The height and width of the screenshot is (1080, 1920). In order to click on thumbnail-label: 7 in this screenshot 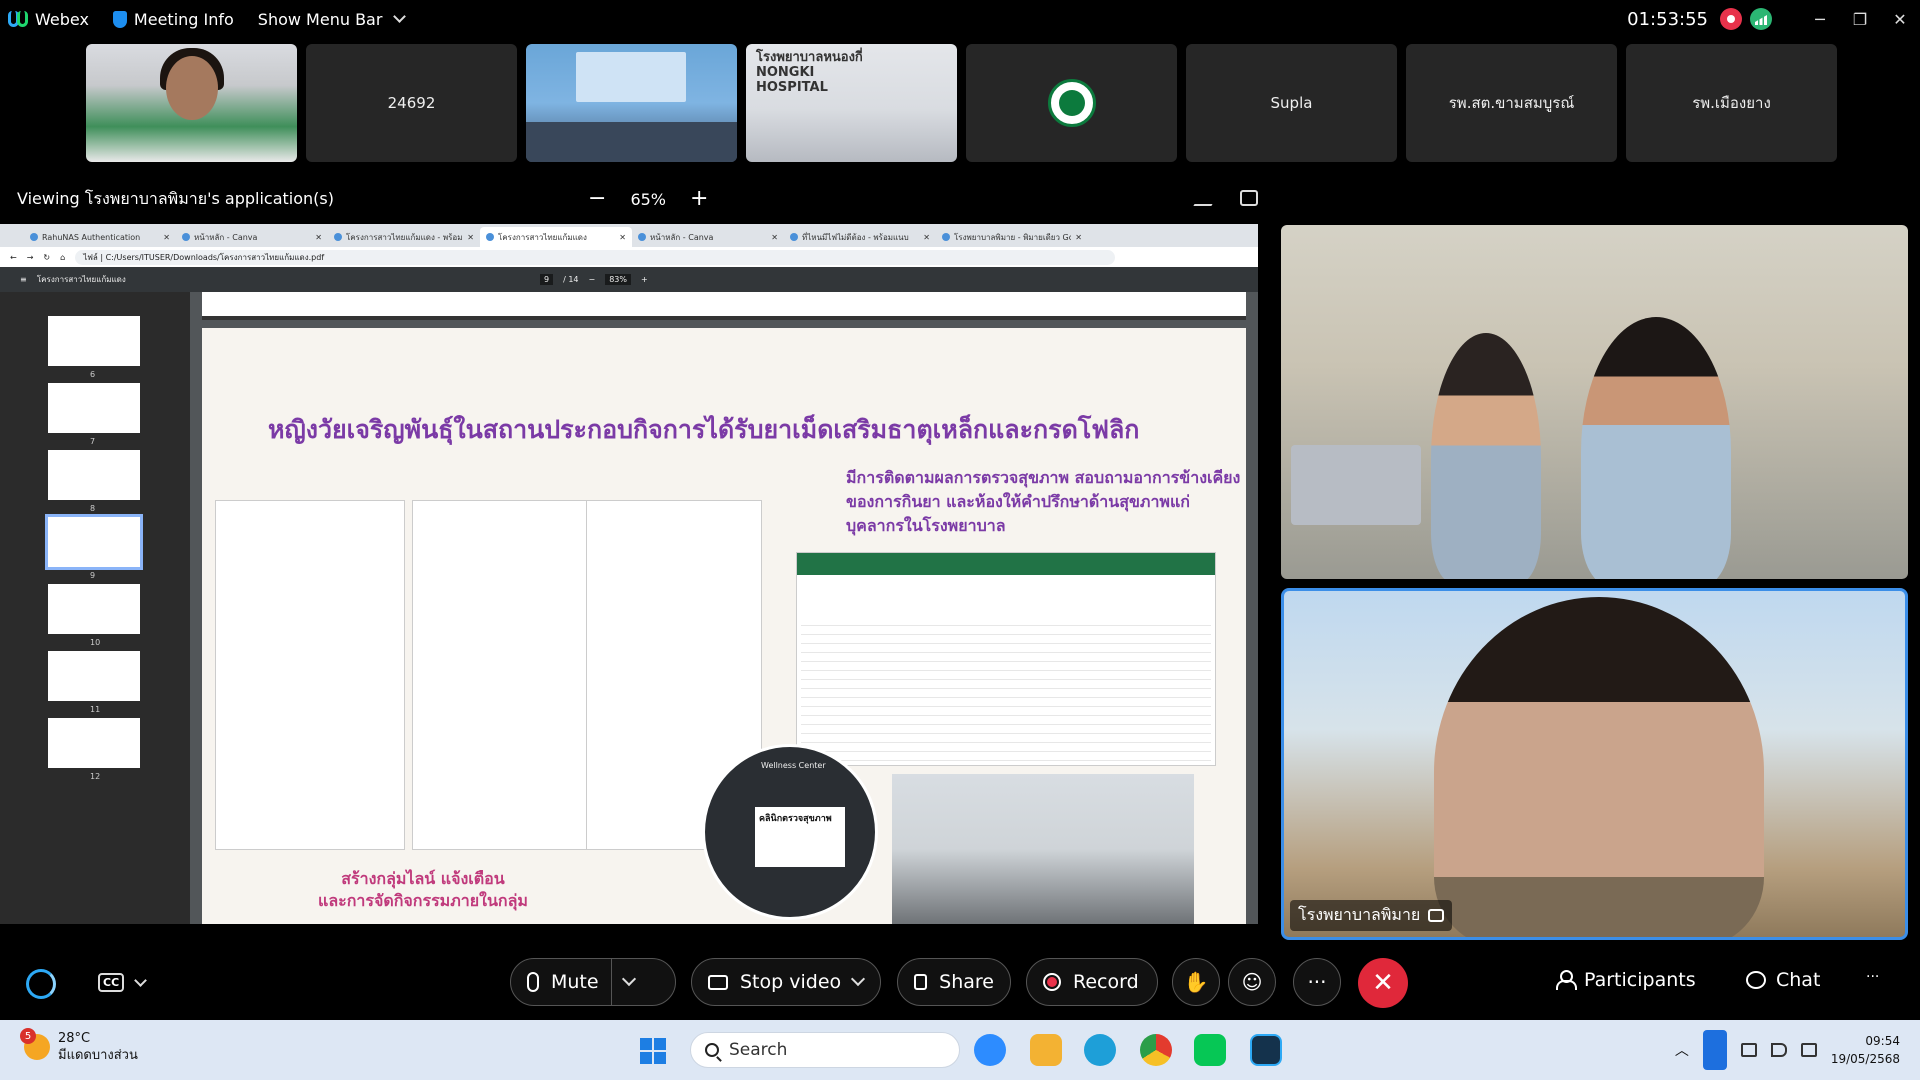, I will do `click(93, 441)`.